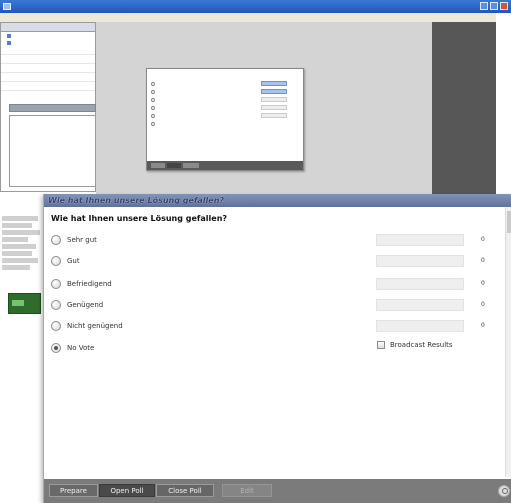  I want to click on window-icon, so click(7, 6).